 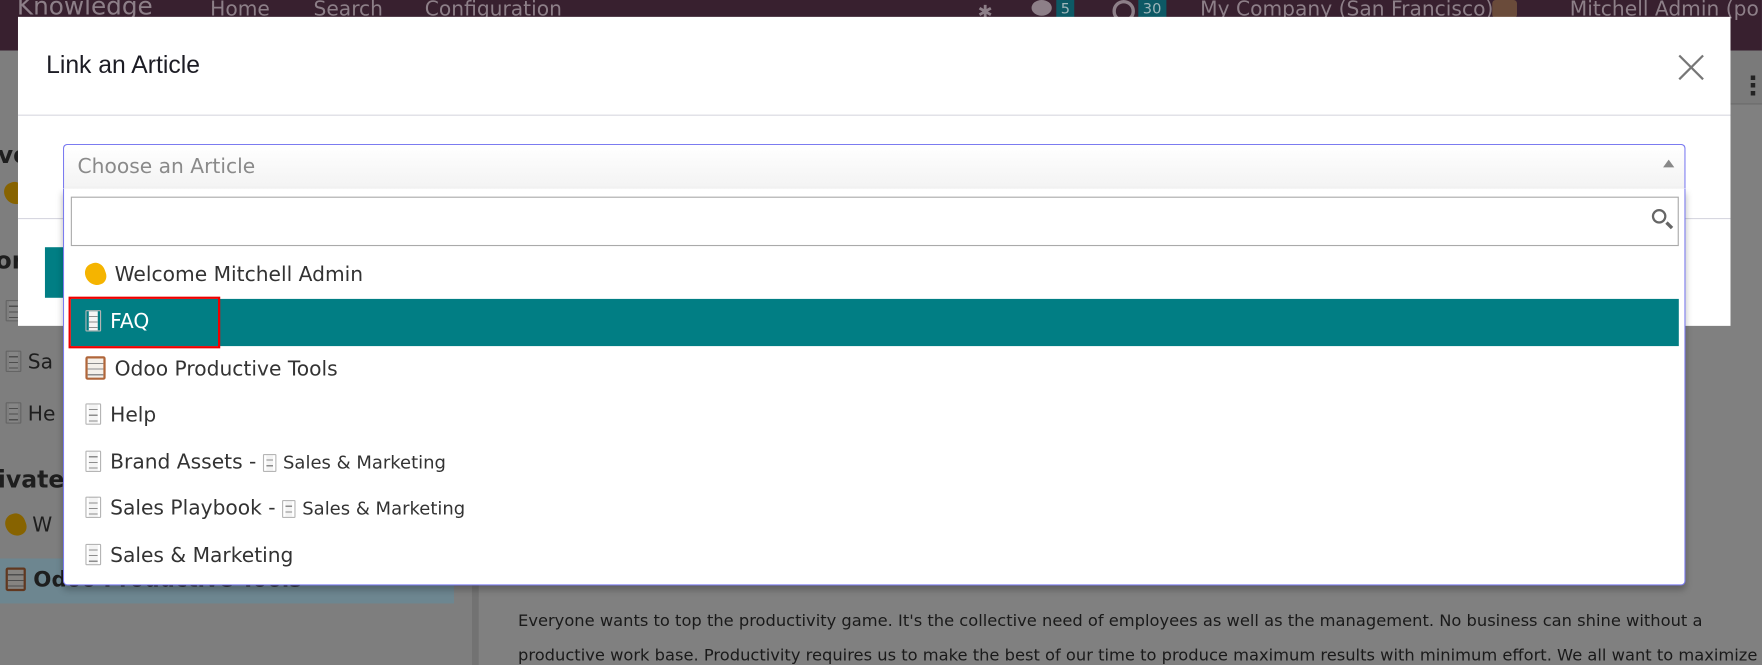 What do you see at coordinates (874, 115) in the screenshot?
I see `divider` at bounding box center [874, 115].